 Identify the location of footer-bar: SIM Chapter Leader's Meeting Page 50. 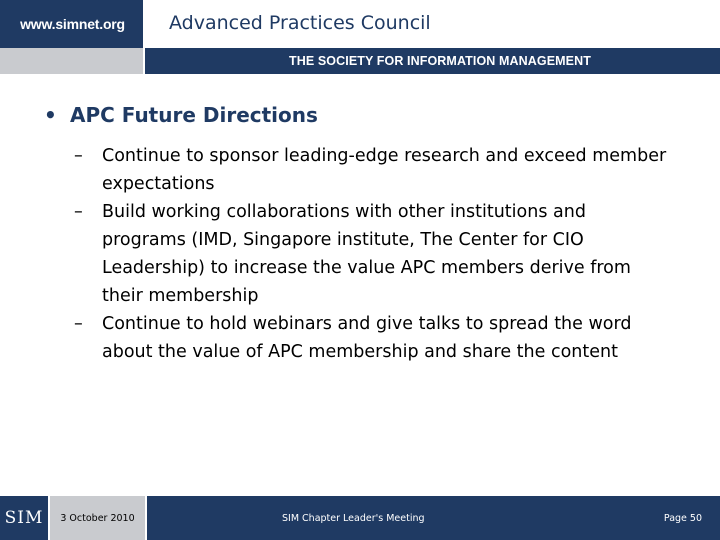
(433, 518).